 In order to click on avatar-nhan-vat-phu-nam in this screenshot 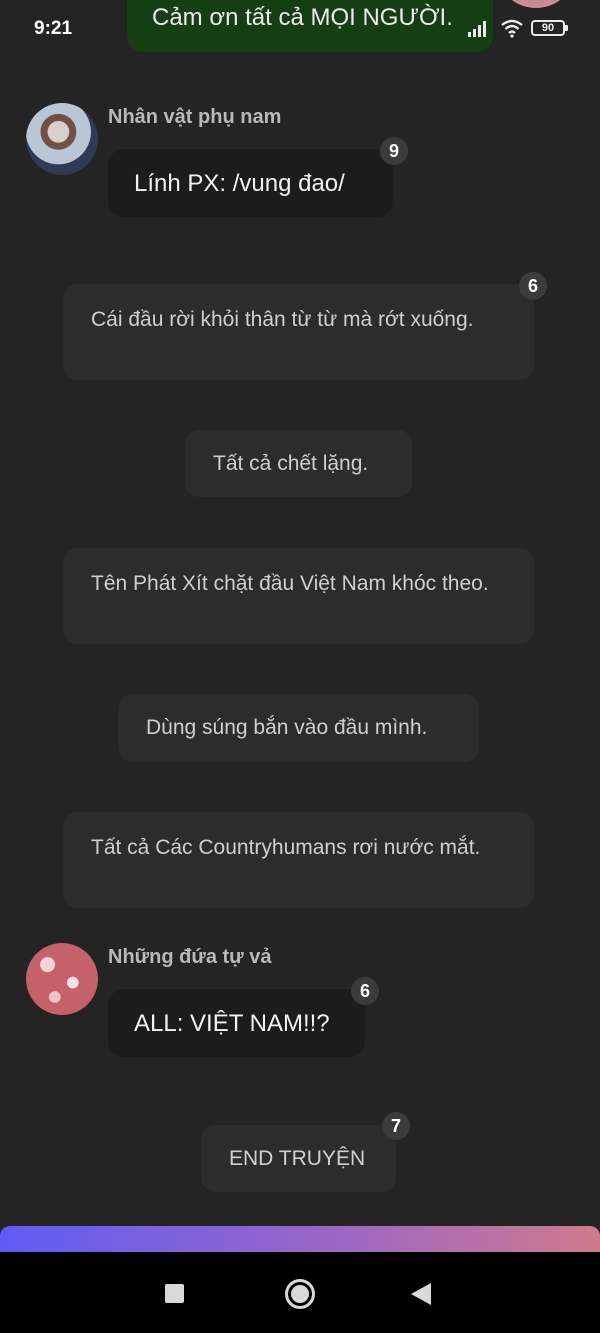, I will do `click(62, 139)`.